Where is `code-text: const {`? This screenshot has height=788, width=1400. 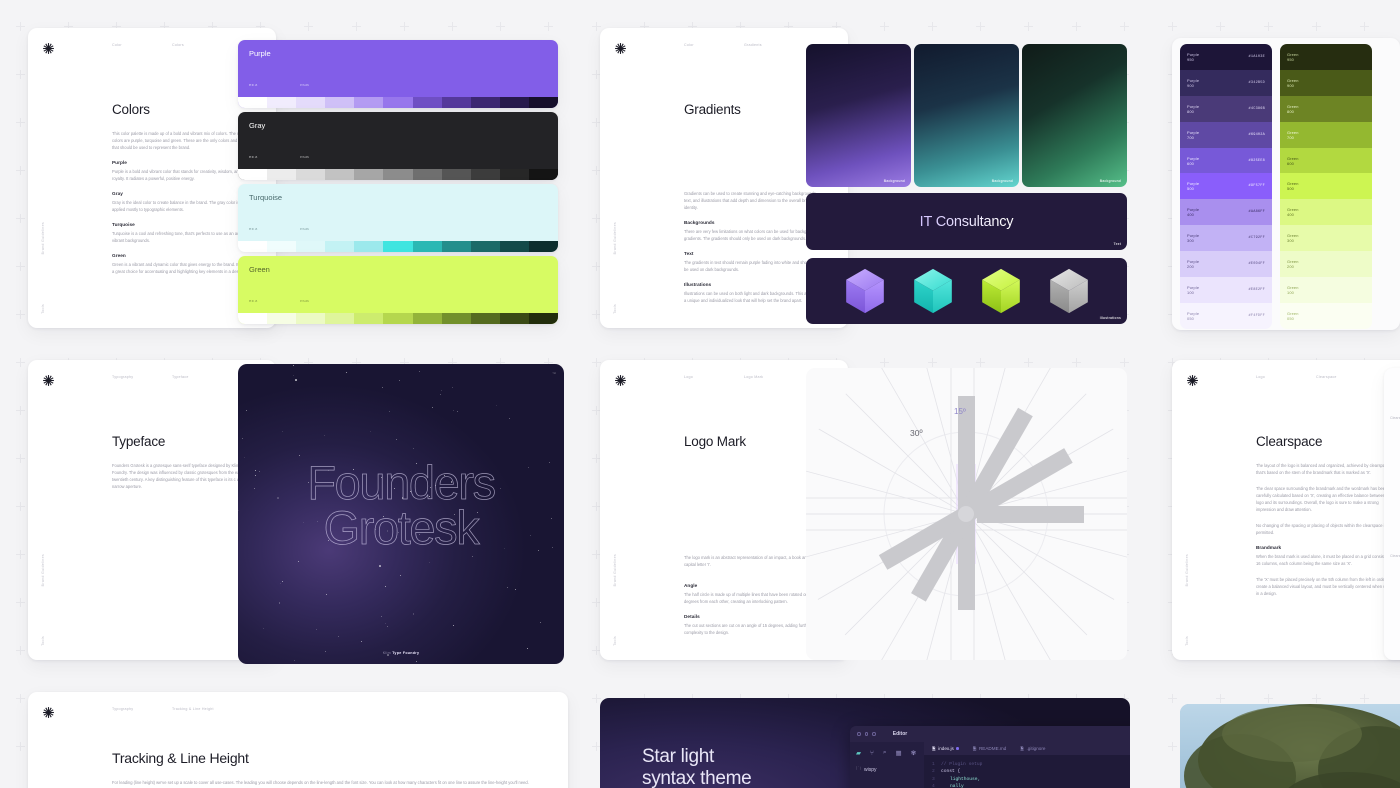
code-text: const { is located at coordinates (951, 772).